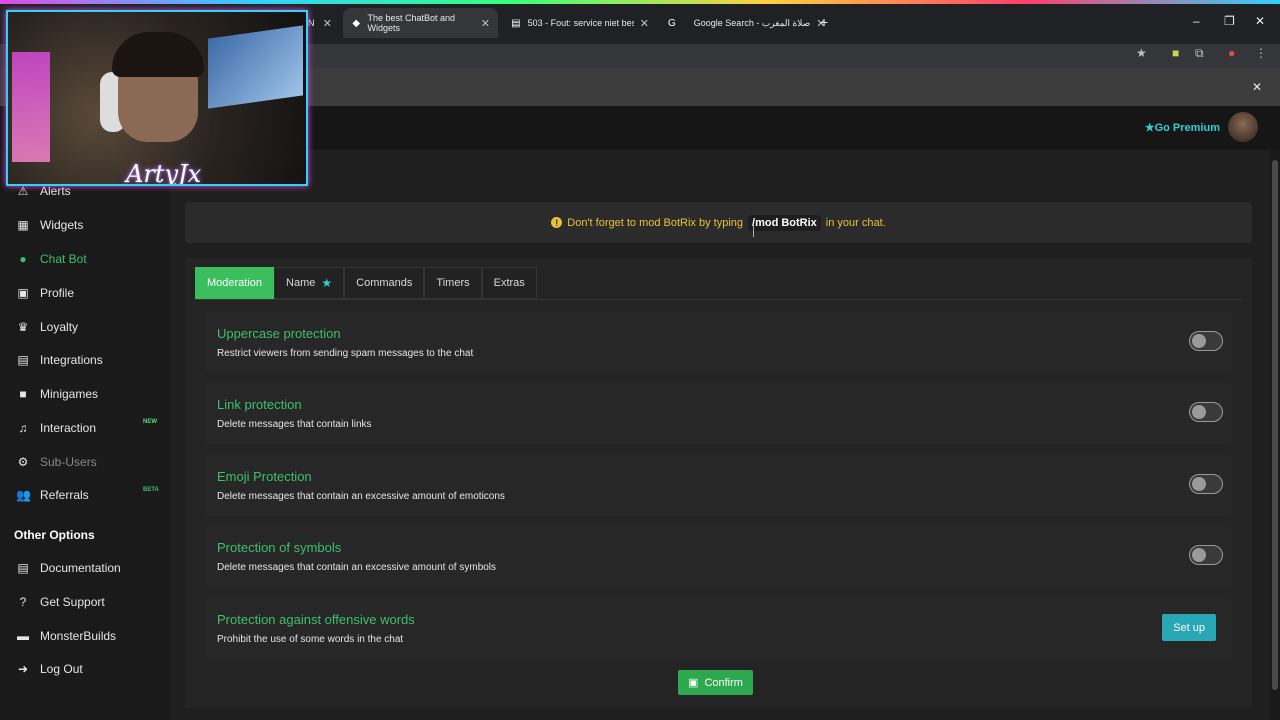 The width and height of the screenshot is (1280, 720). I want to click on trophy-icon: ♛, so click(23, 327).